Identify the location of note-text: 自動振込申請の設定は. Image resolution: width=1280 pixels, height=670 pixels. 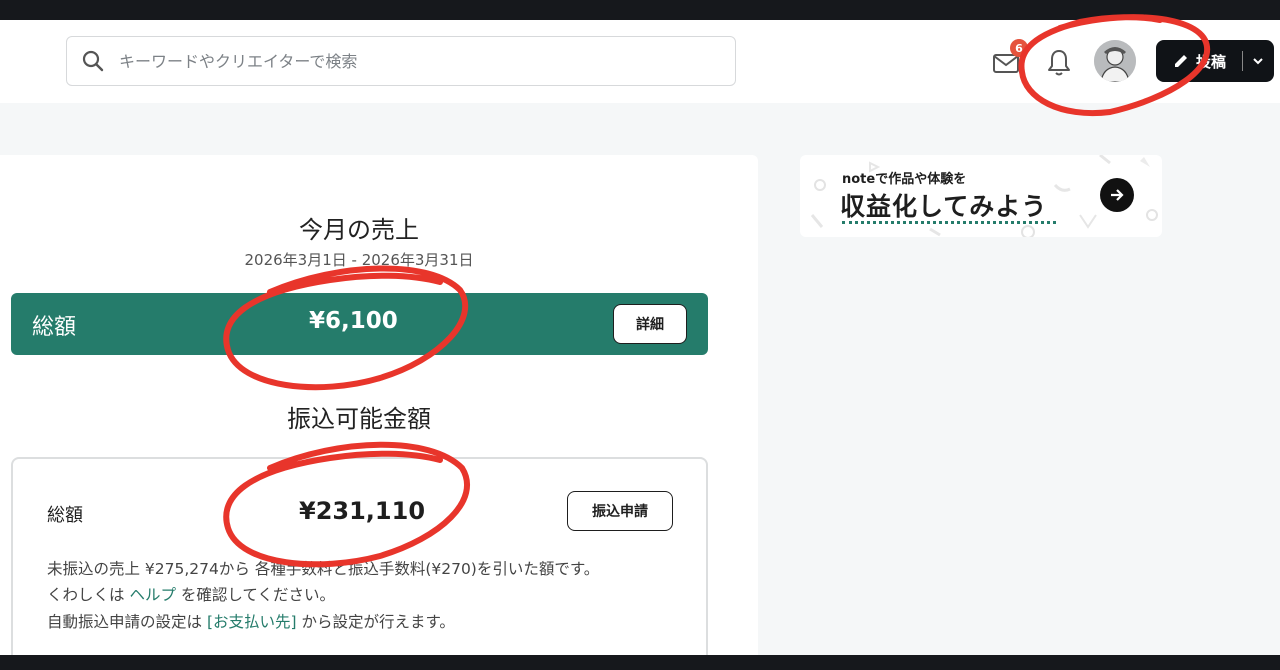
(127, 622).